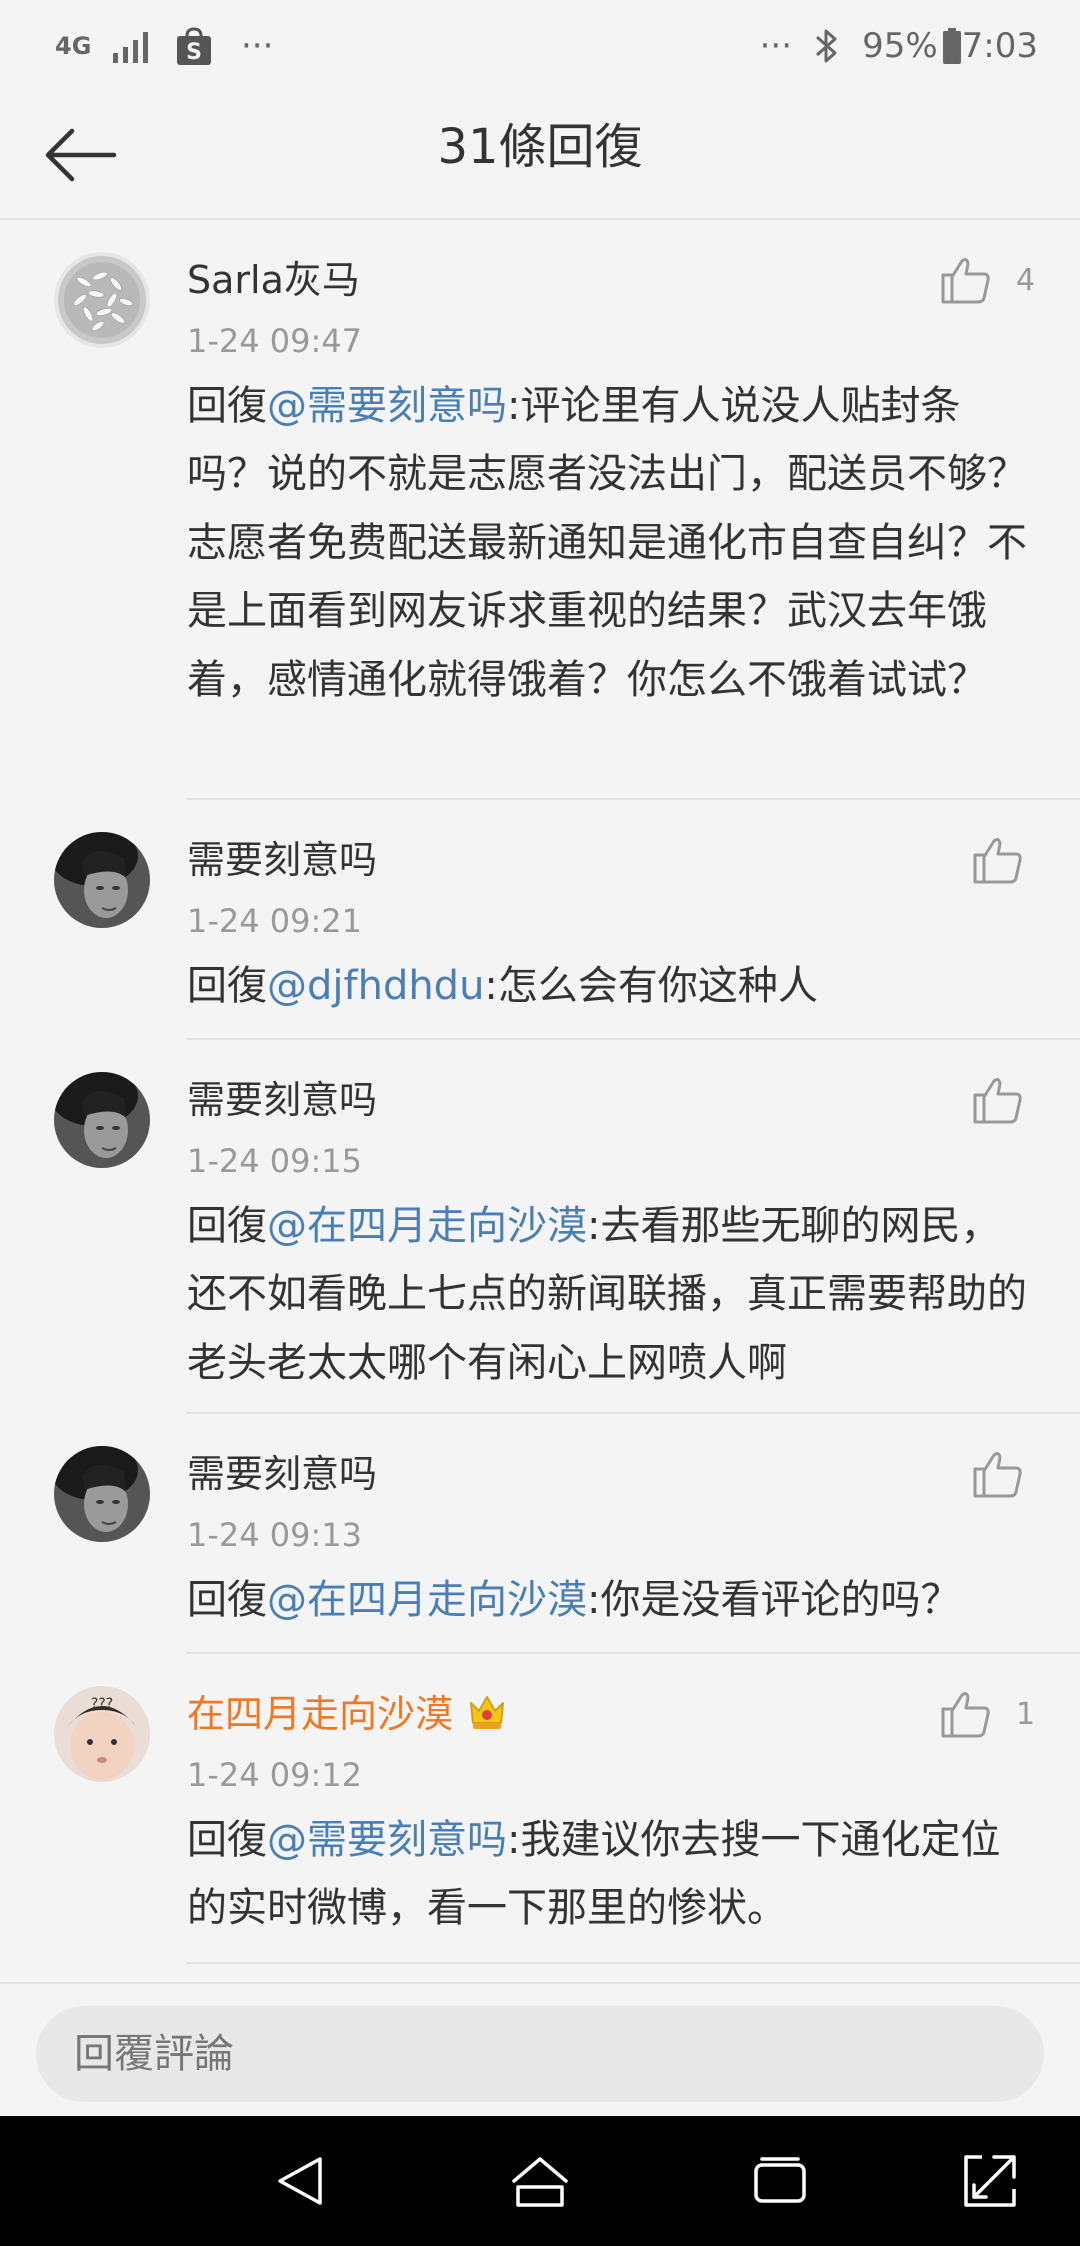  I want to click on clock: 7:03, so click(999, 46).